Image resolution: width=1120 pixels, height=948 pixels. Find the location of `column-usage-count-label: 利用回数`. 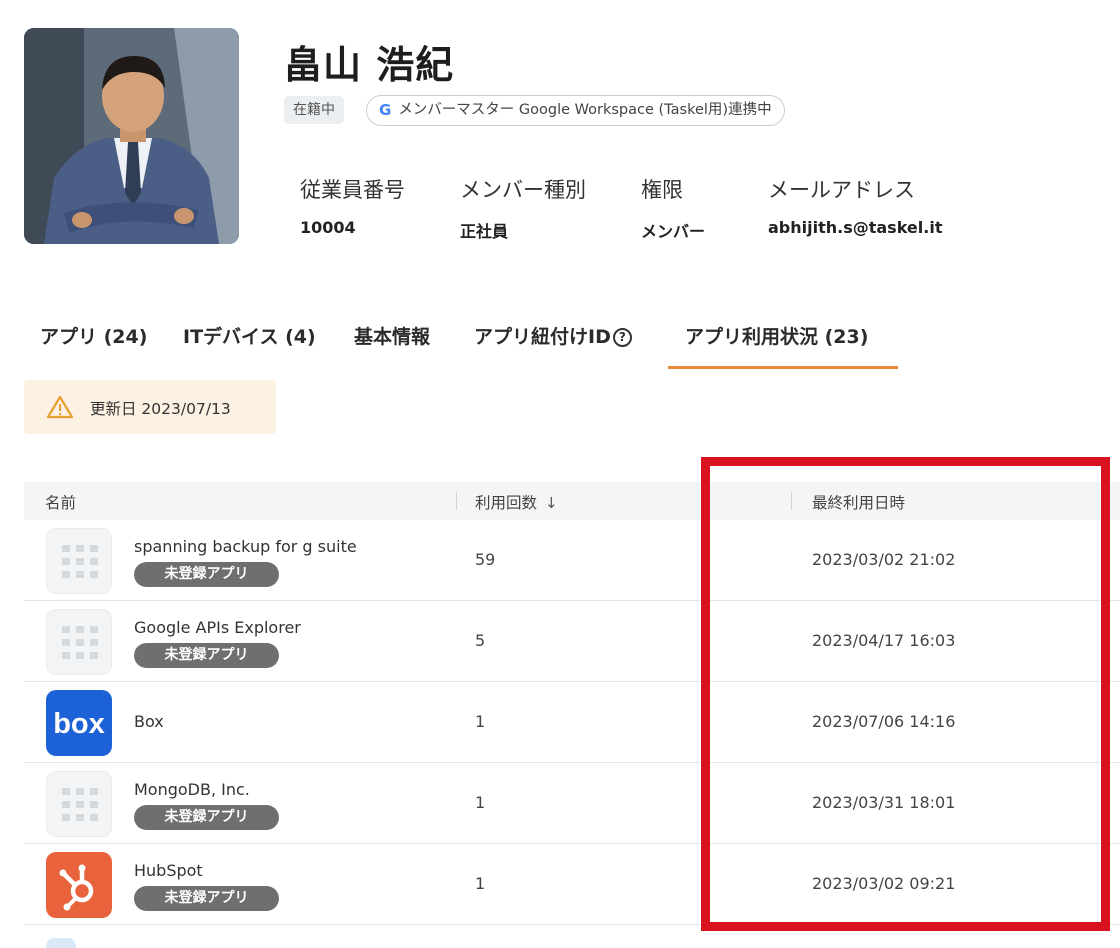

column-usage-count-label: 利用回数 is located at coordinates (506, 503).